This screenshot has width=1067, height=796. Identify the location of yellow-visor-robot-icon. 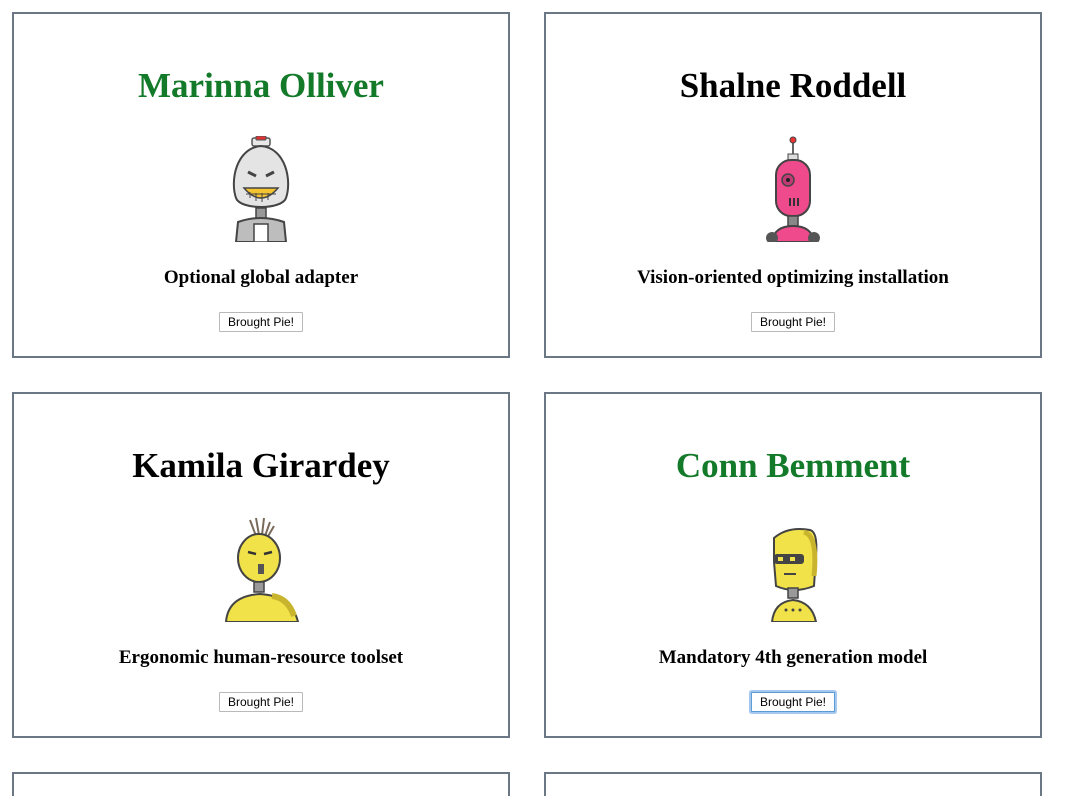
(793, 569).